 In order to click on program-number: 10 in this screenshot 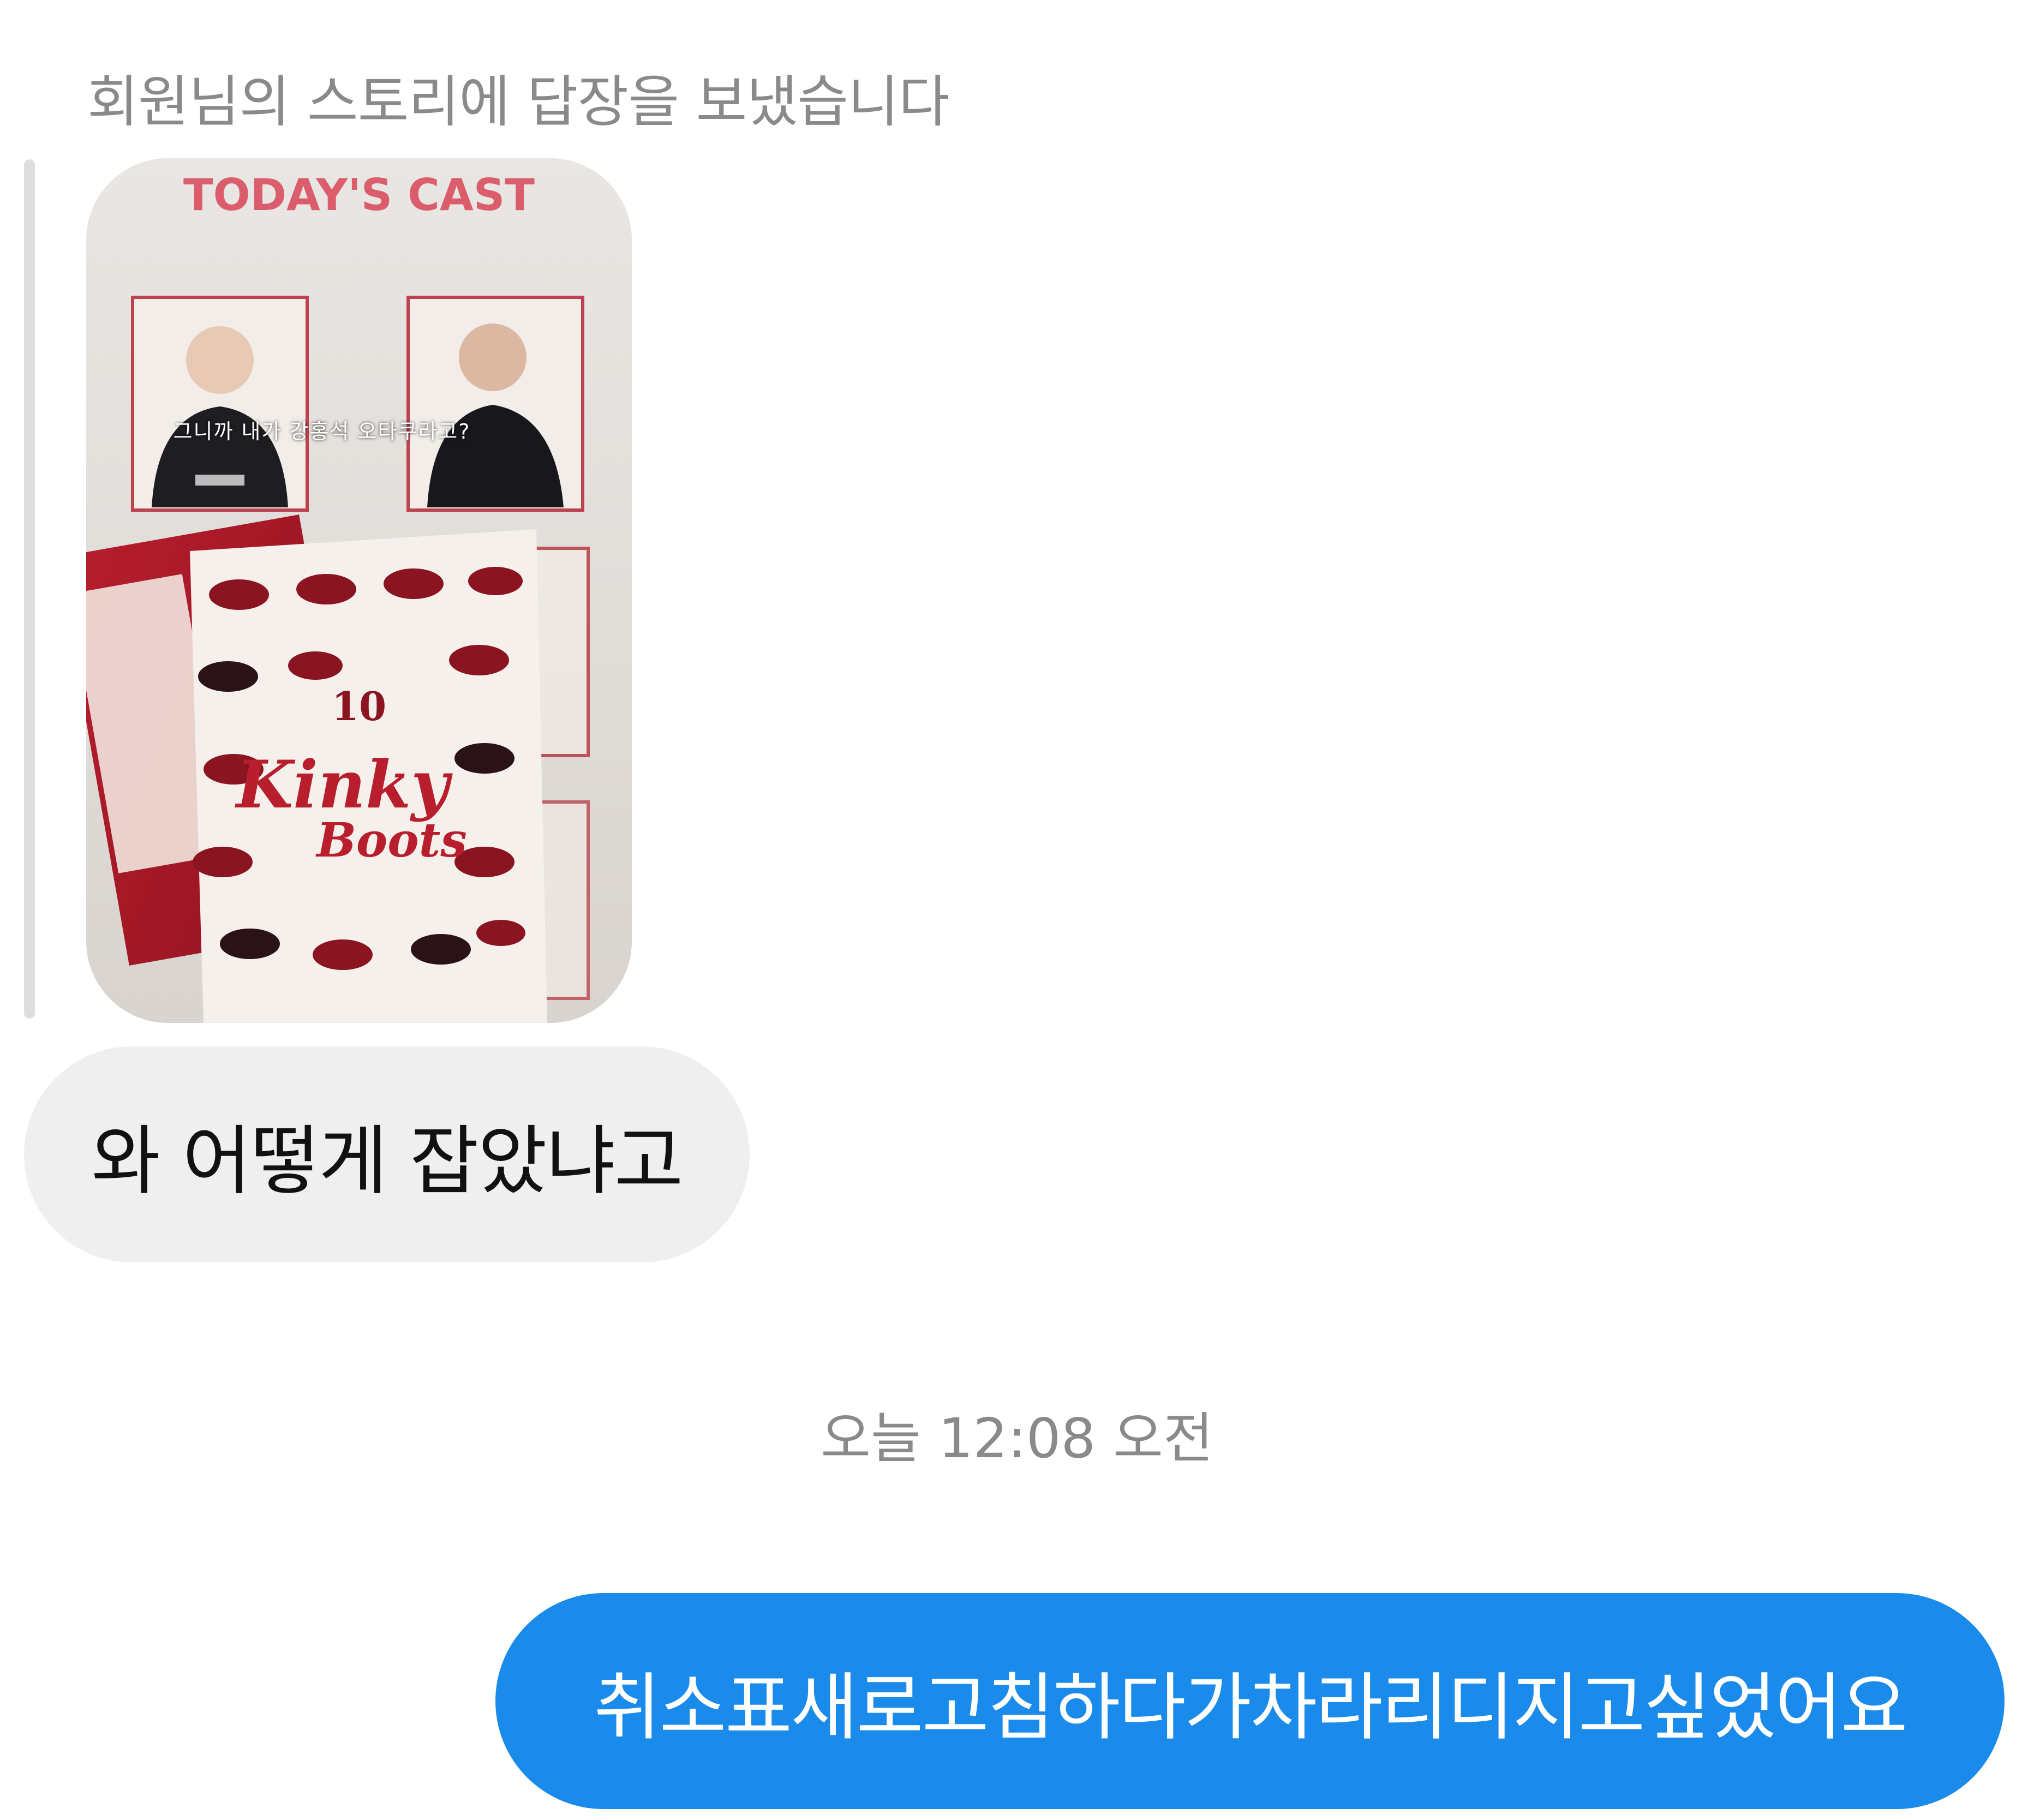, I will do `click(359, 706)`.